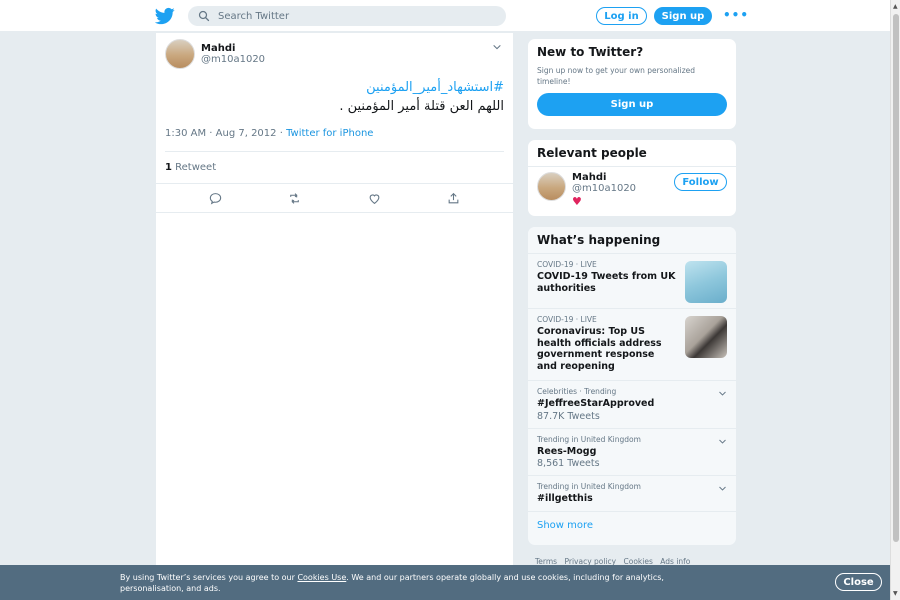  Describe the element at coordinates (334, 198) in the screenshot. I see `tweet-actions` at that location.